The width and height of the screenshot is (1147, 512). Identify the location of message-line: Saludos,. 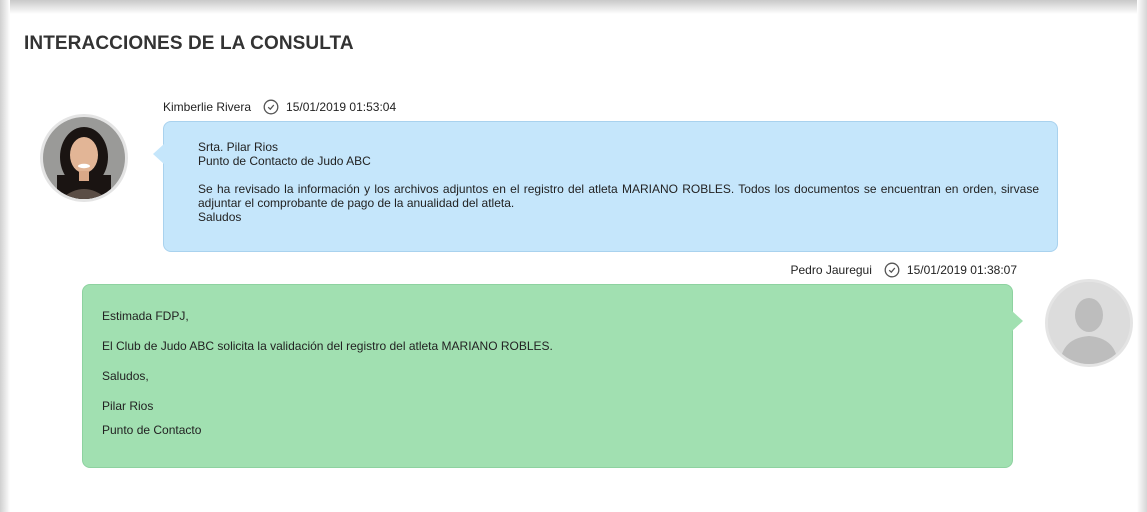
(125, 376).